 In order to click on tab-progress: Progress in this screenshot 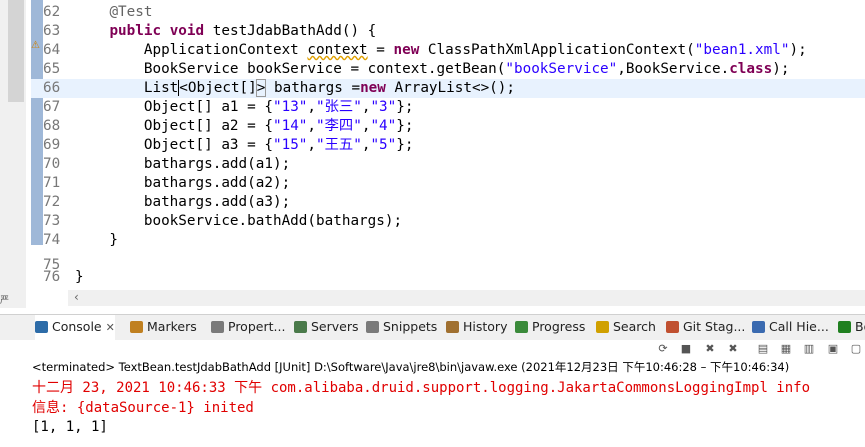, I will do `click(550, 328)`.